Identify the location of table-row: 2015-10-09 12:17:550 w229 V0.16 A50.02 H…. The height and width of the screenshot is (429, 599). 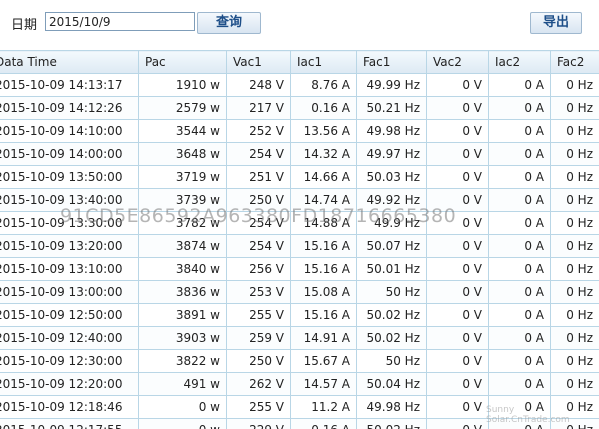
(299, 423).